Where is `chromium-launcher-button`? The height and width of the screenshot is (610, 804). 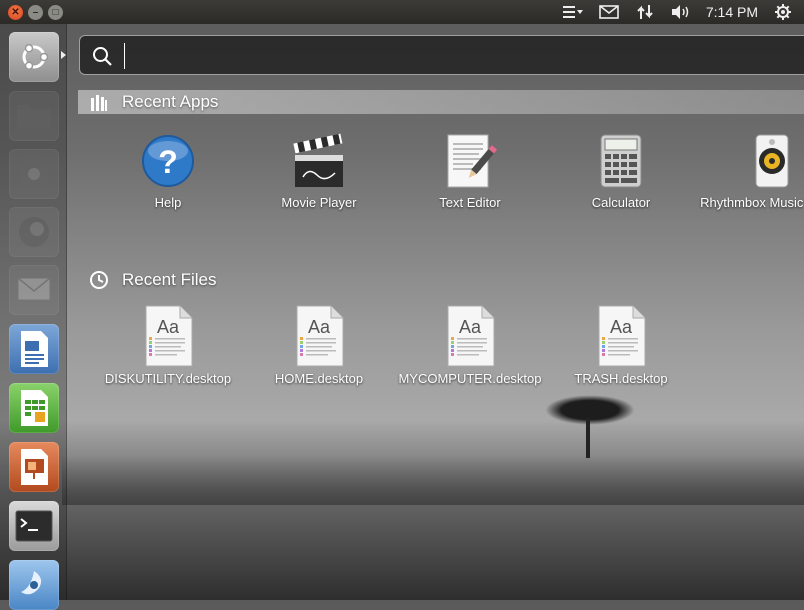
chromium-launcher-button is located at coordinates (34, 174).